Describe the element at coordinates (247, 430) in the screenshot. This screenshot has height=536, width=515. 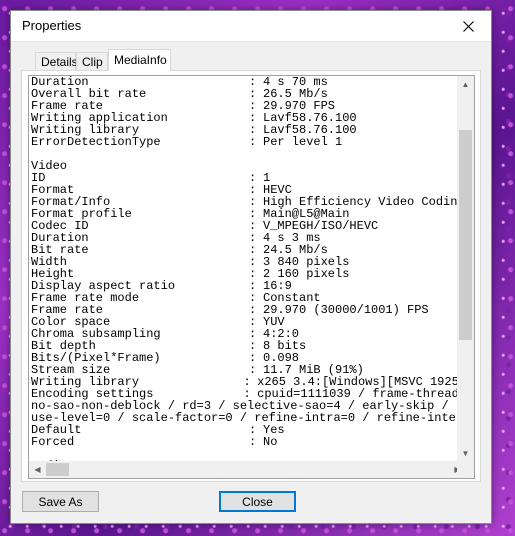
I see `info-line: Default: Yes` at that location.